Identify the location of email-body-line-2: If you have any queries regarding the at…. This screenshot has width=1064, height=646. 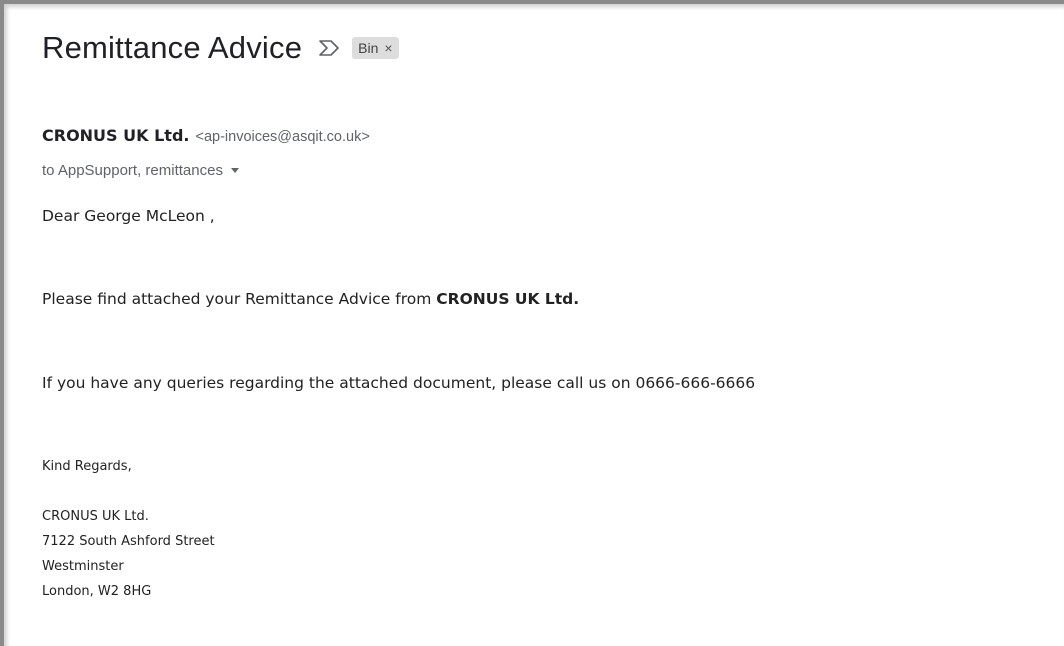
(399, 383).